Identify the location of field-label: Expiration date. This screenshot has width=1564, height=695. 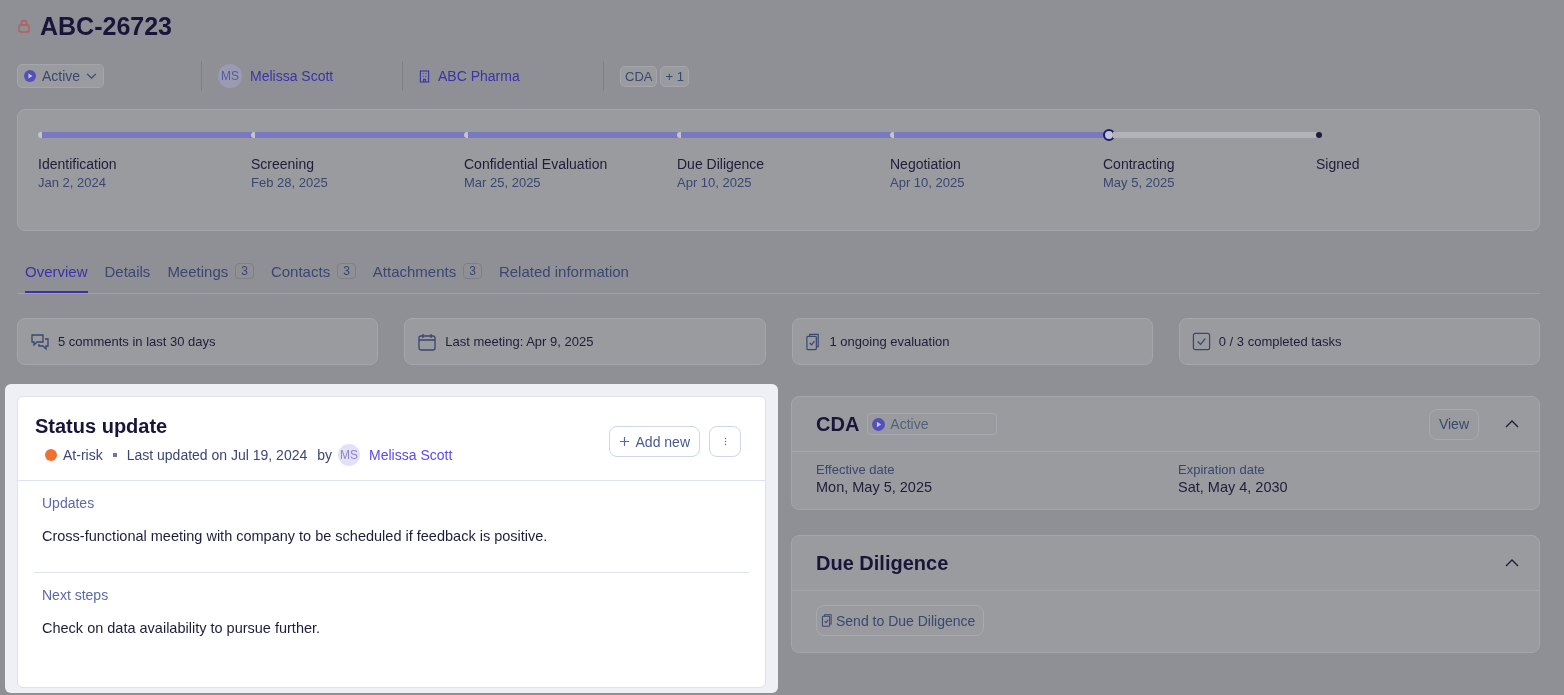
(1222, 469).